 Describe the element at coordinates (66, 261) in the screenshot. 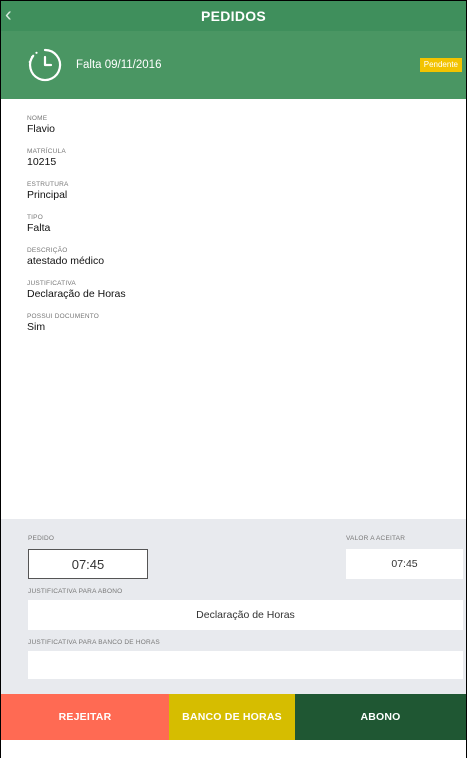

I see `field-value: atestado médico` at that location.